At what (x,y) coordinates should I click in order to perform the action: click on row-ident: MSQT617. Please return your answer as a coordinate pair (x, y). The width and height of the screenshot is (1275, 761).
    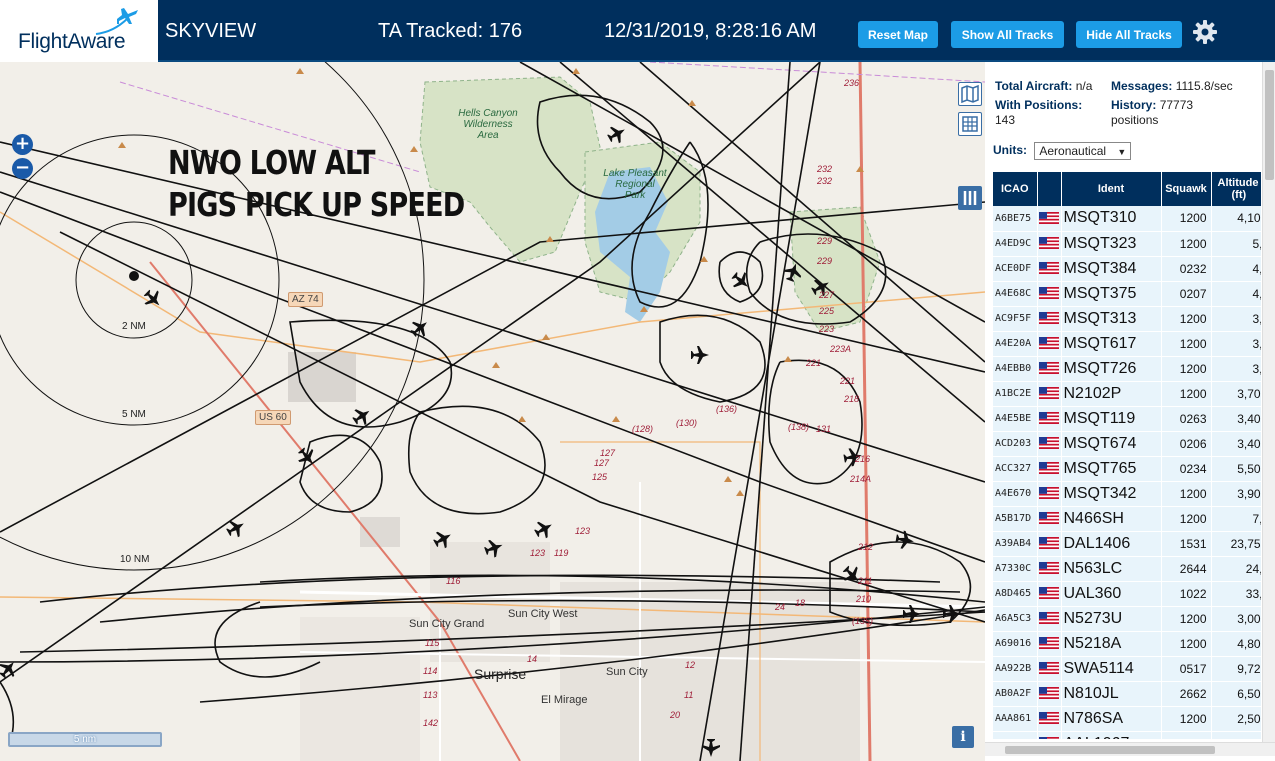
    Looking at the image, I should click on (1111, 344).